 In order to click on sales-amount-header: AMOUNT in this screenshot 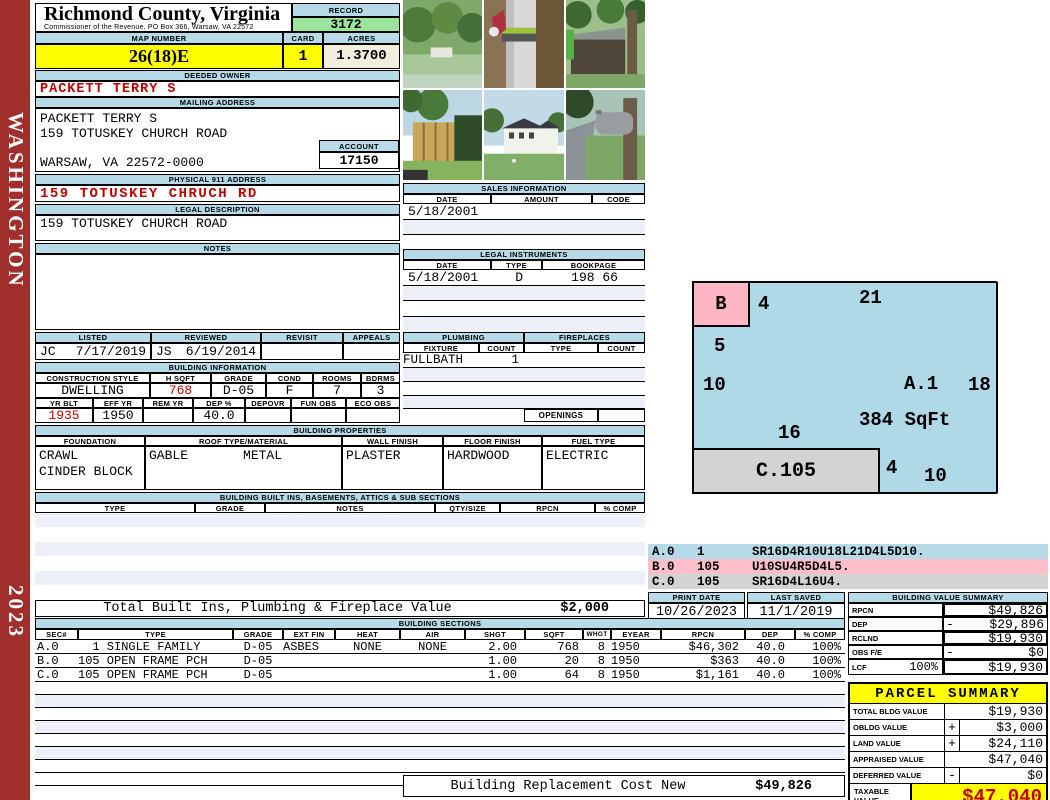, I will do `click(541, 199)`.